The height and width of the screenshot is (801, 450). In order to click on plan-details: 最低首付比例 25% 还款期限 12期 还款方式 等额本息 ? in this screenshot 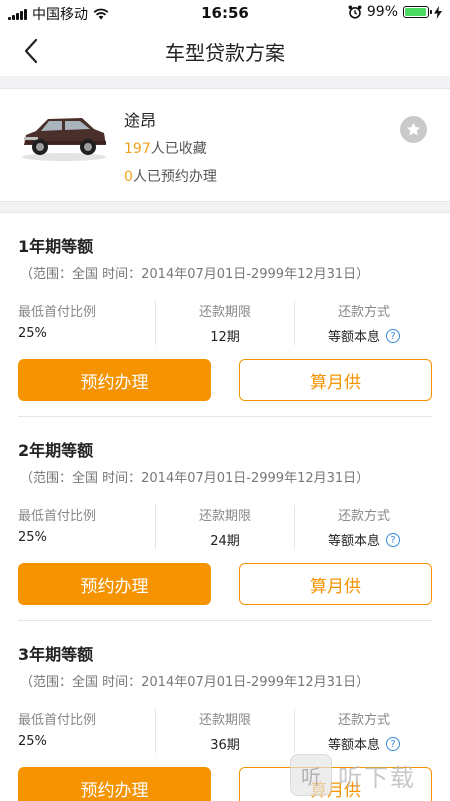, I will do `click(225, 323)`.